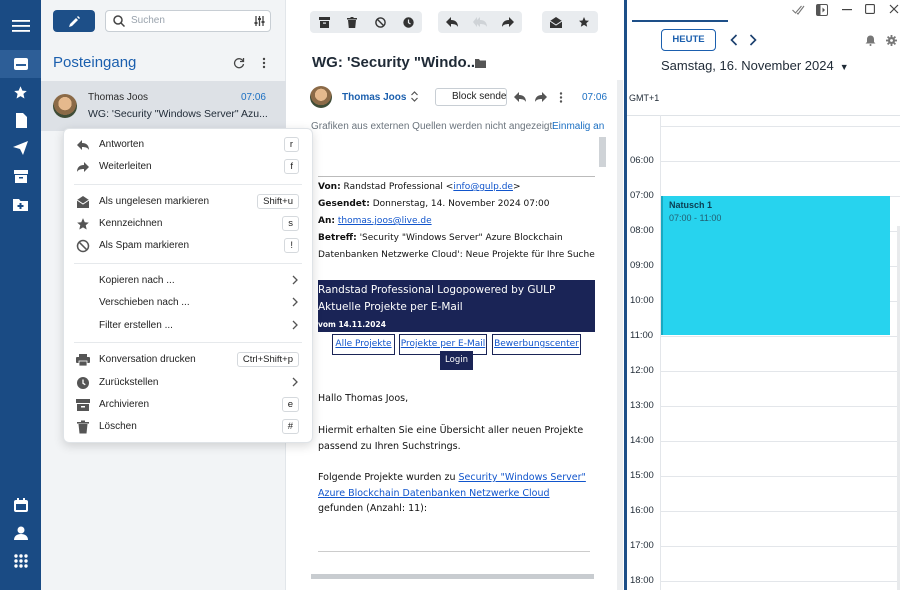  Describe the element at coordinates (74, 21) in the screenshot. I see `compose-button` at that location.